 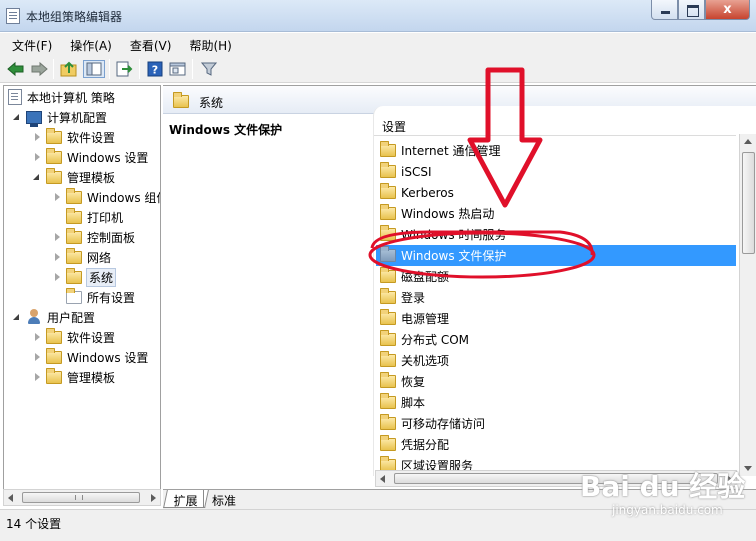 I want to click on list-item: 磁盘配额, so click(x=558, y=276).